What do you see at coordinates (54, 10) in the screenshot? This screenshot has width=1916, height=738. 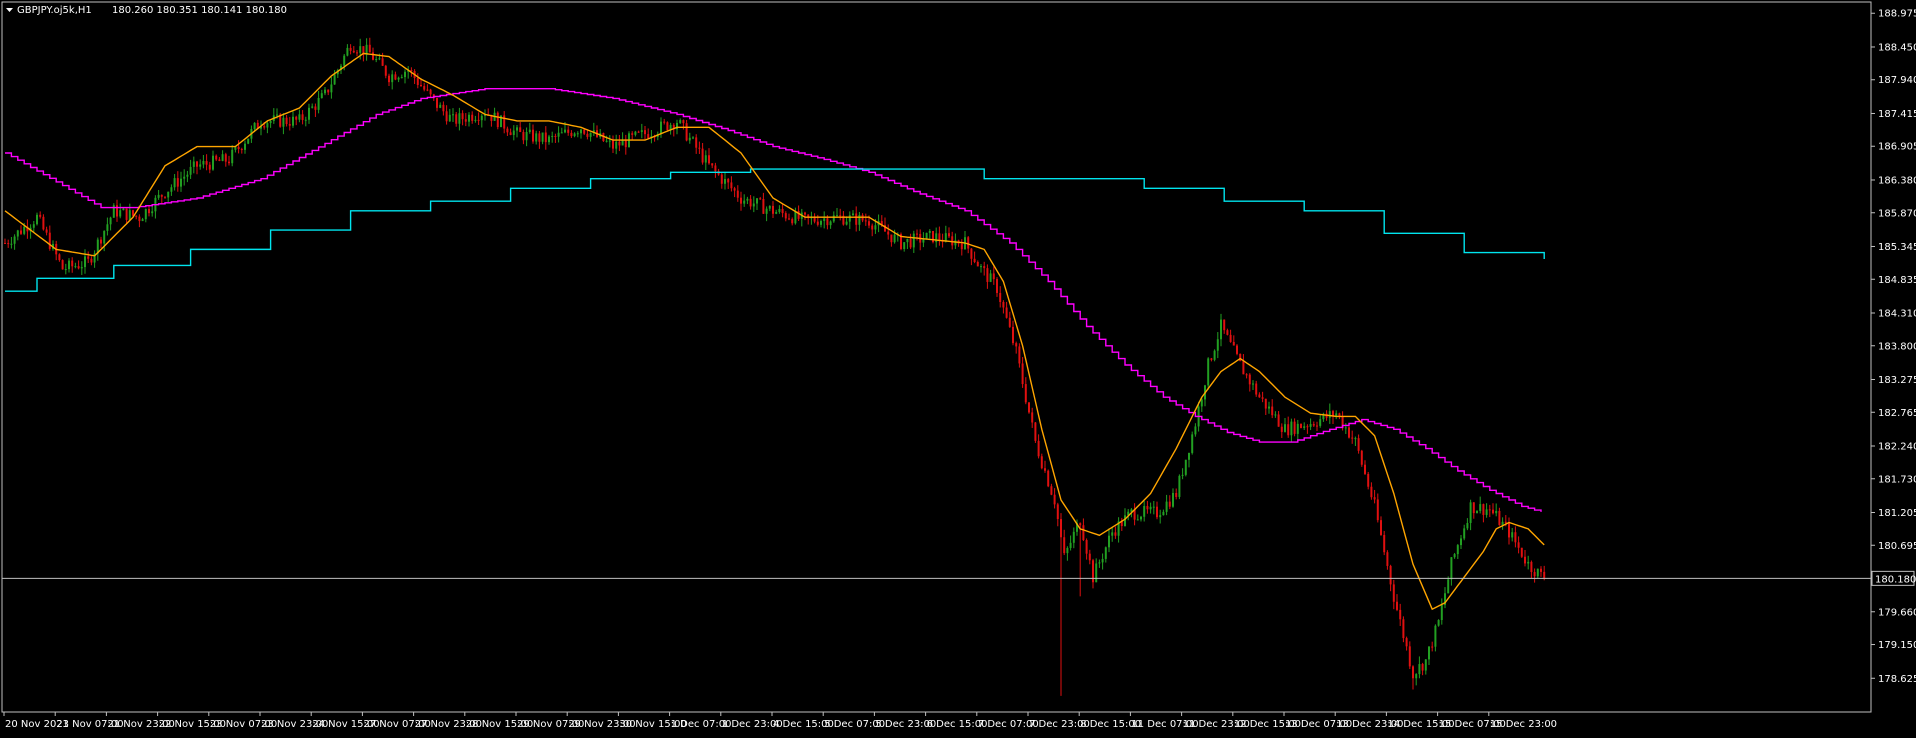 I see `symbol-label: GBPJPY.oj5k,H1` at bounding box center [54, 10].